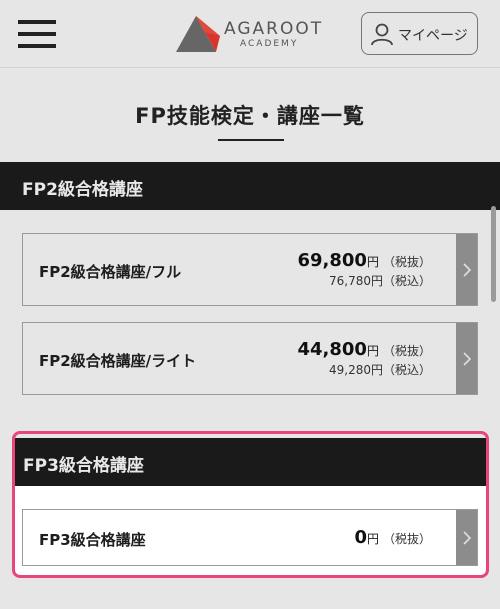 This screenshot has width=500, height=609. I want to click on course-name: FP2級合格講座/フル, so click(110, 272).